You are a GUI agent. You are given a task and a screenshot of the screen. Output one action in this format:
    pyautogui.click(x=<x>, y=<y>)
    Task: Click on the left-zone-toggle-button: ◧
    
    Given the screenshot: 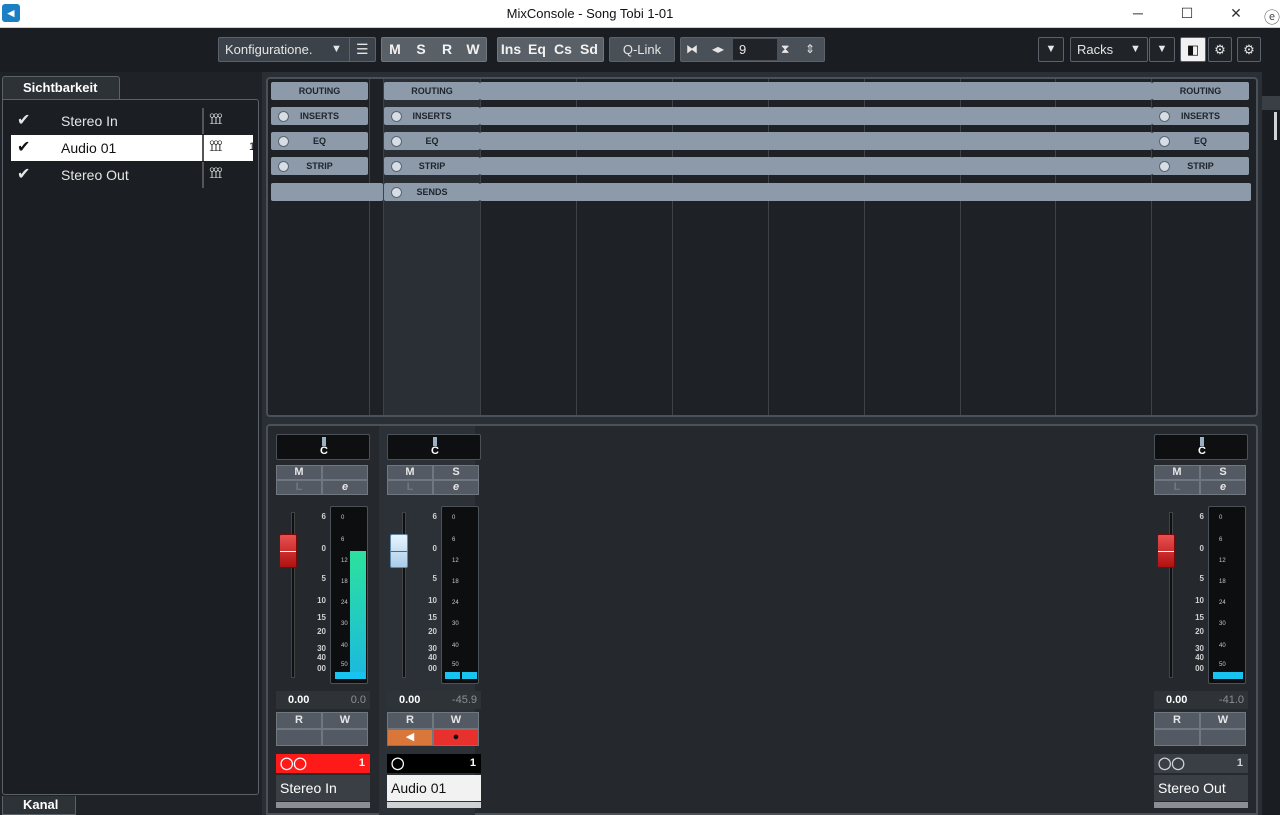 What is the action you would take?
    pyautogui.click(x=1193, y=49)
    